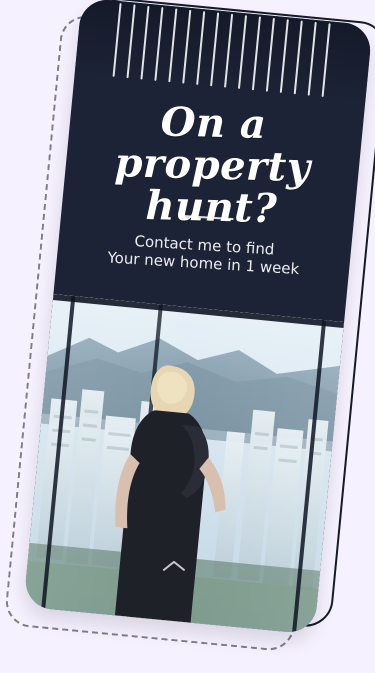  Describe the element at coordinates (174, 566) in the screenshot. I see `chevron-up-icon` at that location.